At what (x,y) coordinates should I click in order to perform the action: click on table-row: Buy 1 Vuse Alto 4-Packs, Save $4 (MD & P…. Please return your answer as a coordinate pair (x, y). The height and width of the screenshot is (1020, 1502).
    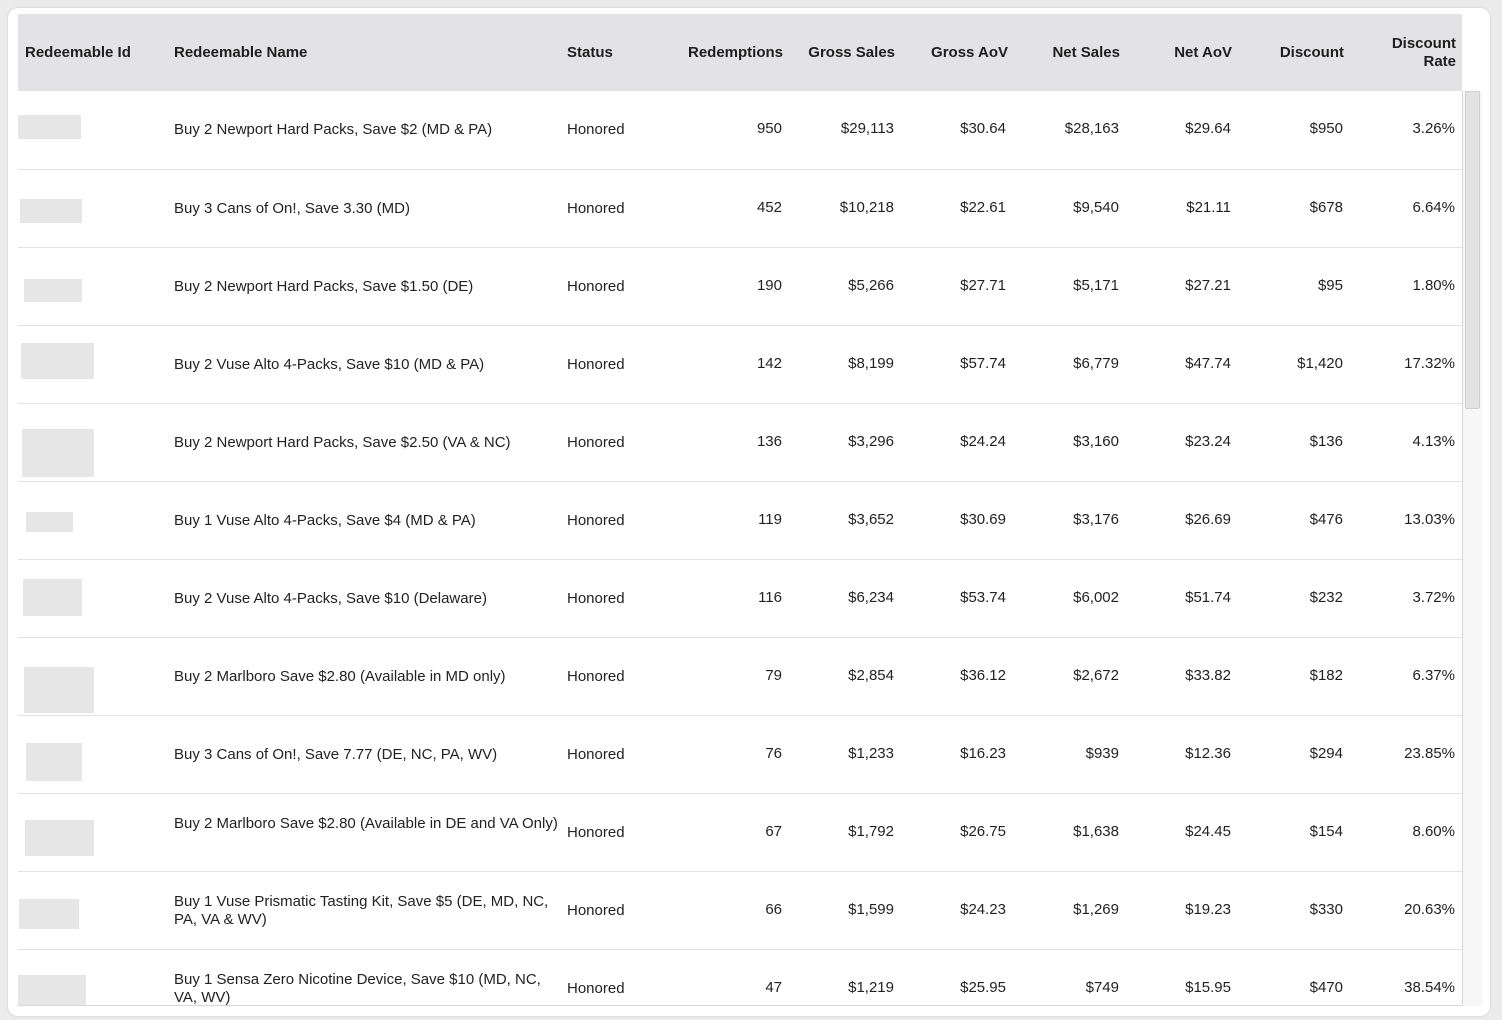
    Looking at the image, I should click on (740, 520).